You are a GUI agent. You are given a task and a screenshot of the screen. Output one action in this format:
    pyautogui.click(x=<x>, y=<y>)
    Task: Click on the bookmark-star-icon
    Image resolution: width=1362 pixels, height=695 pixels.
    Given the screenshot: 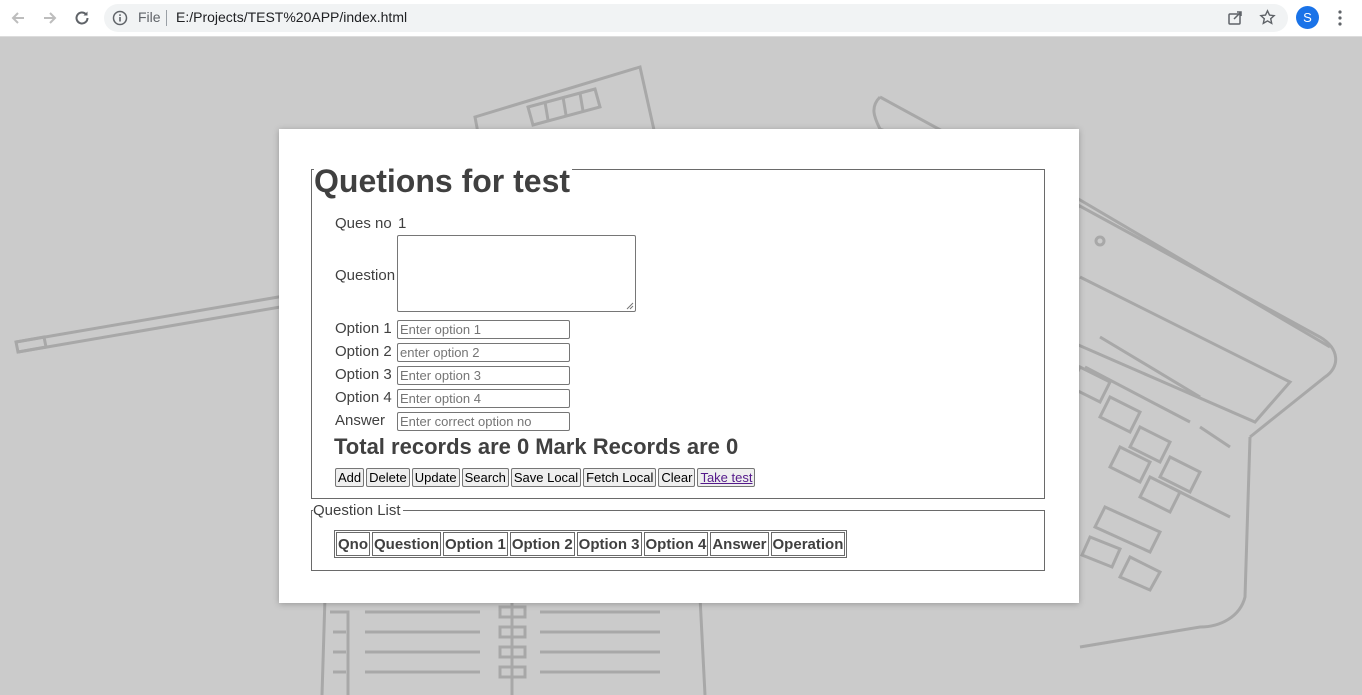 What is the action you would take?
    pyautogui.click(x=1267, y=17)
    